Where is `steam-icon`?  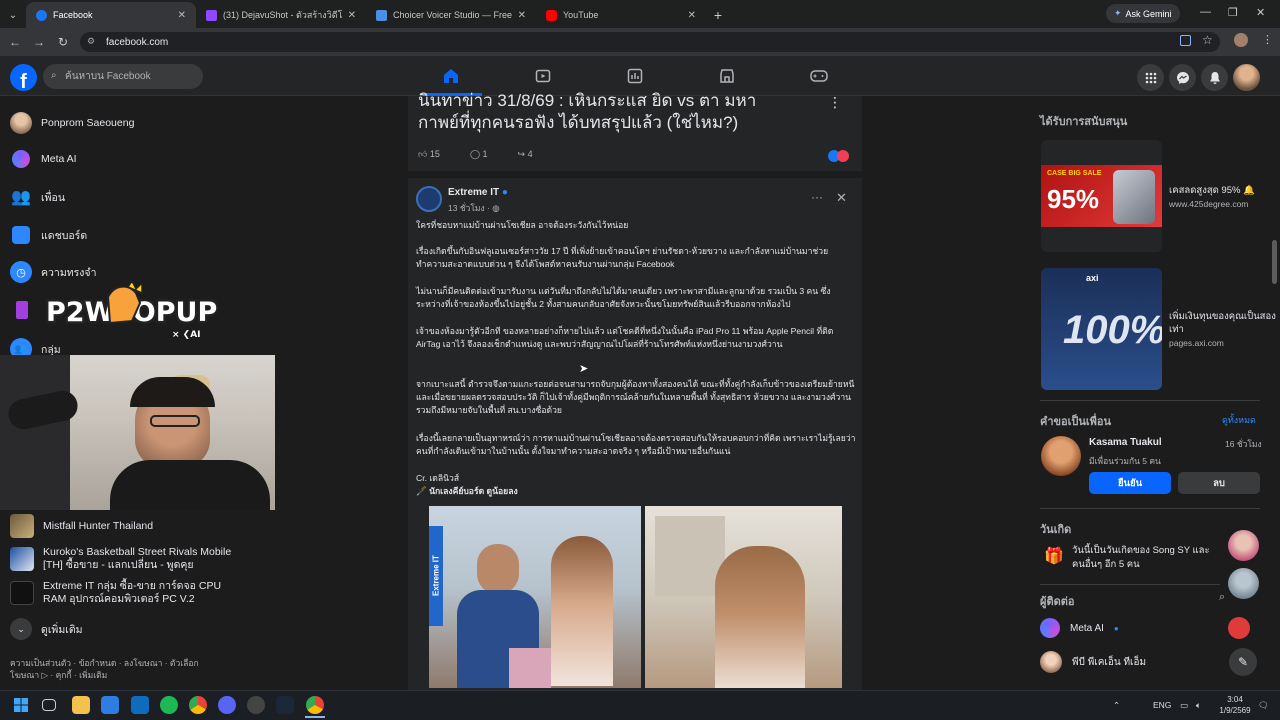 steam-icon is located at coordinates (285, 705).